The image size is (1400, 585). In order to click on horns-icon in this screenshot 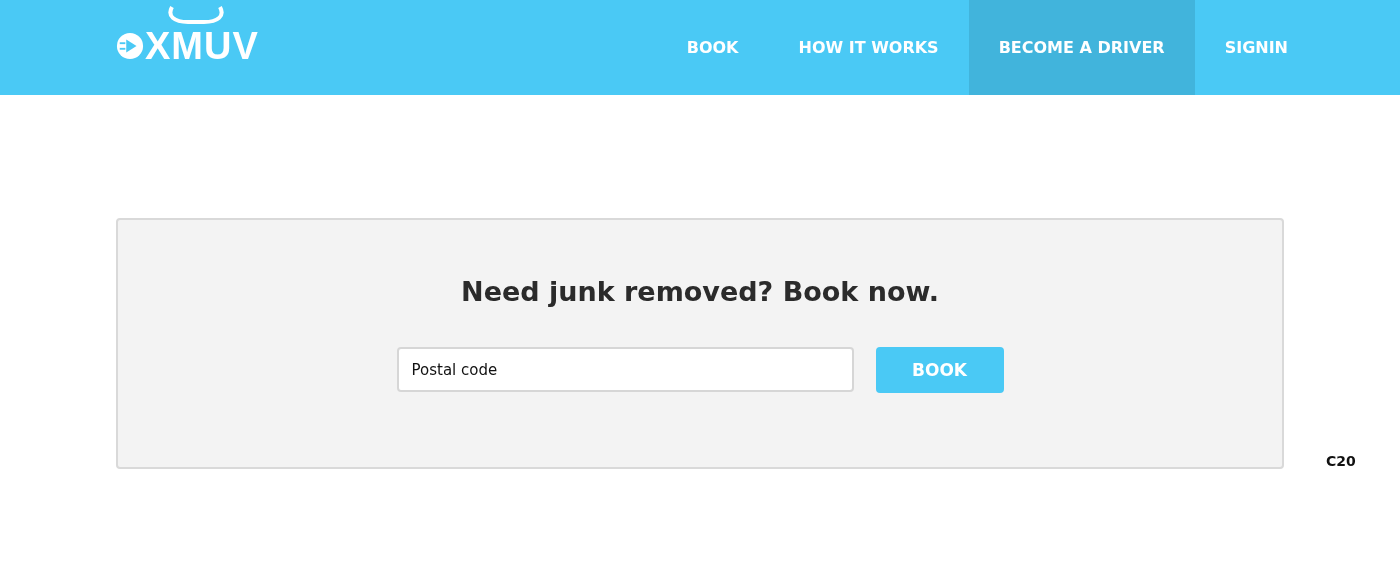, I will do `click(196, 15)`.